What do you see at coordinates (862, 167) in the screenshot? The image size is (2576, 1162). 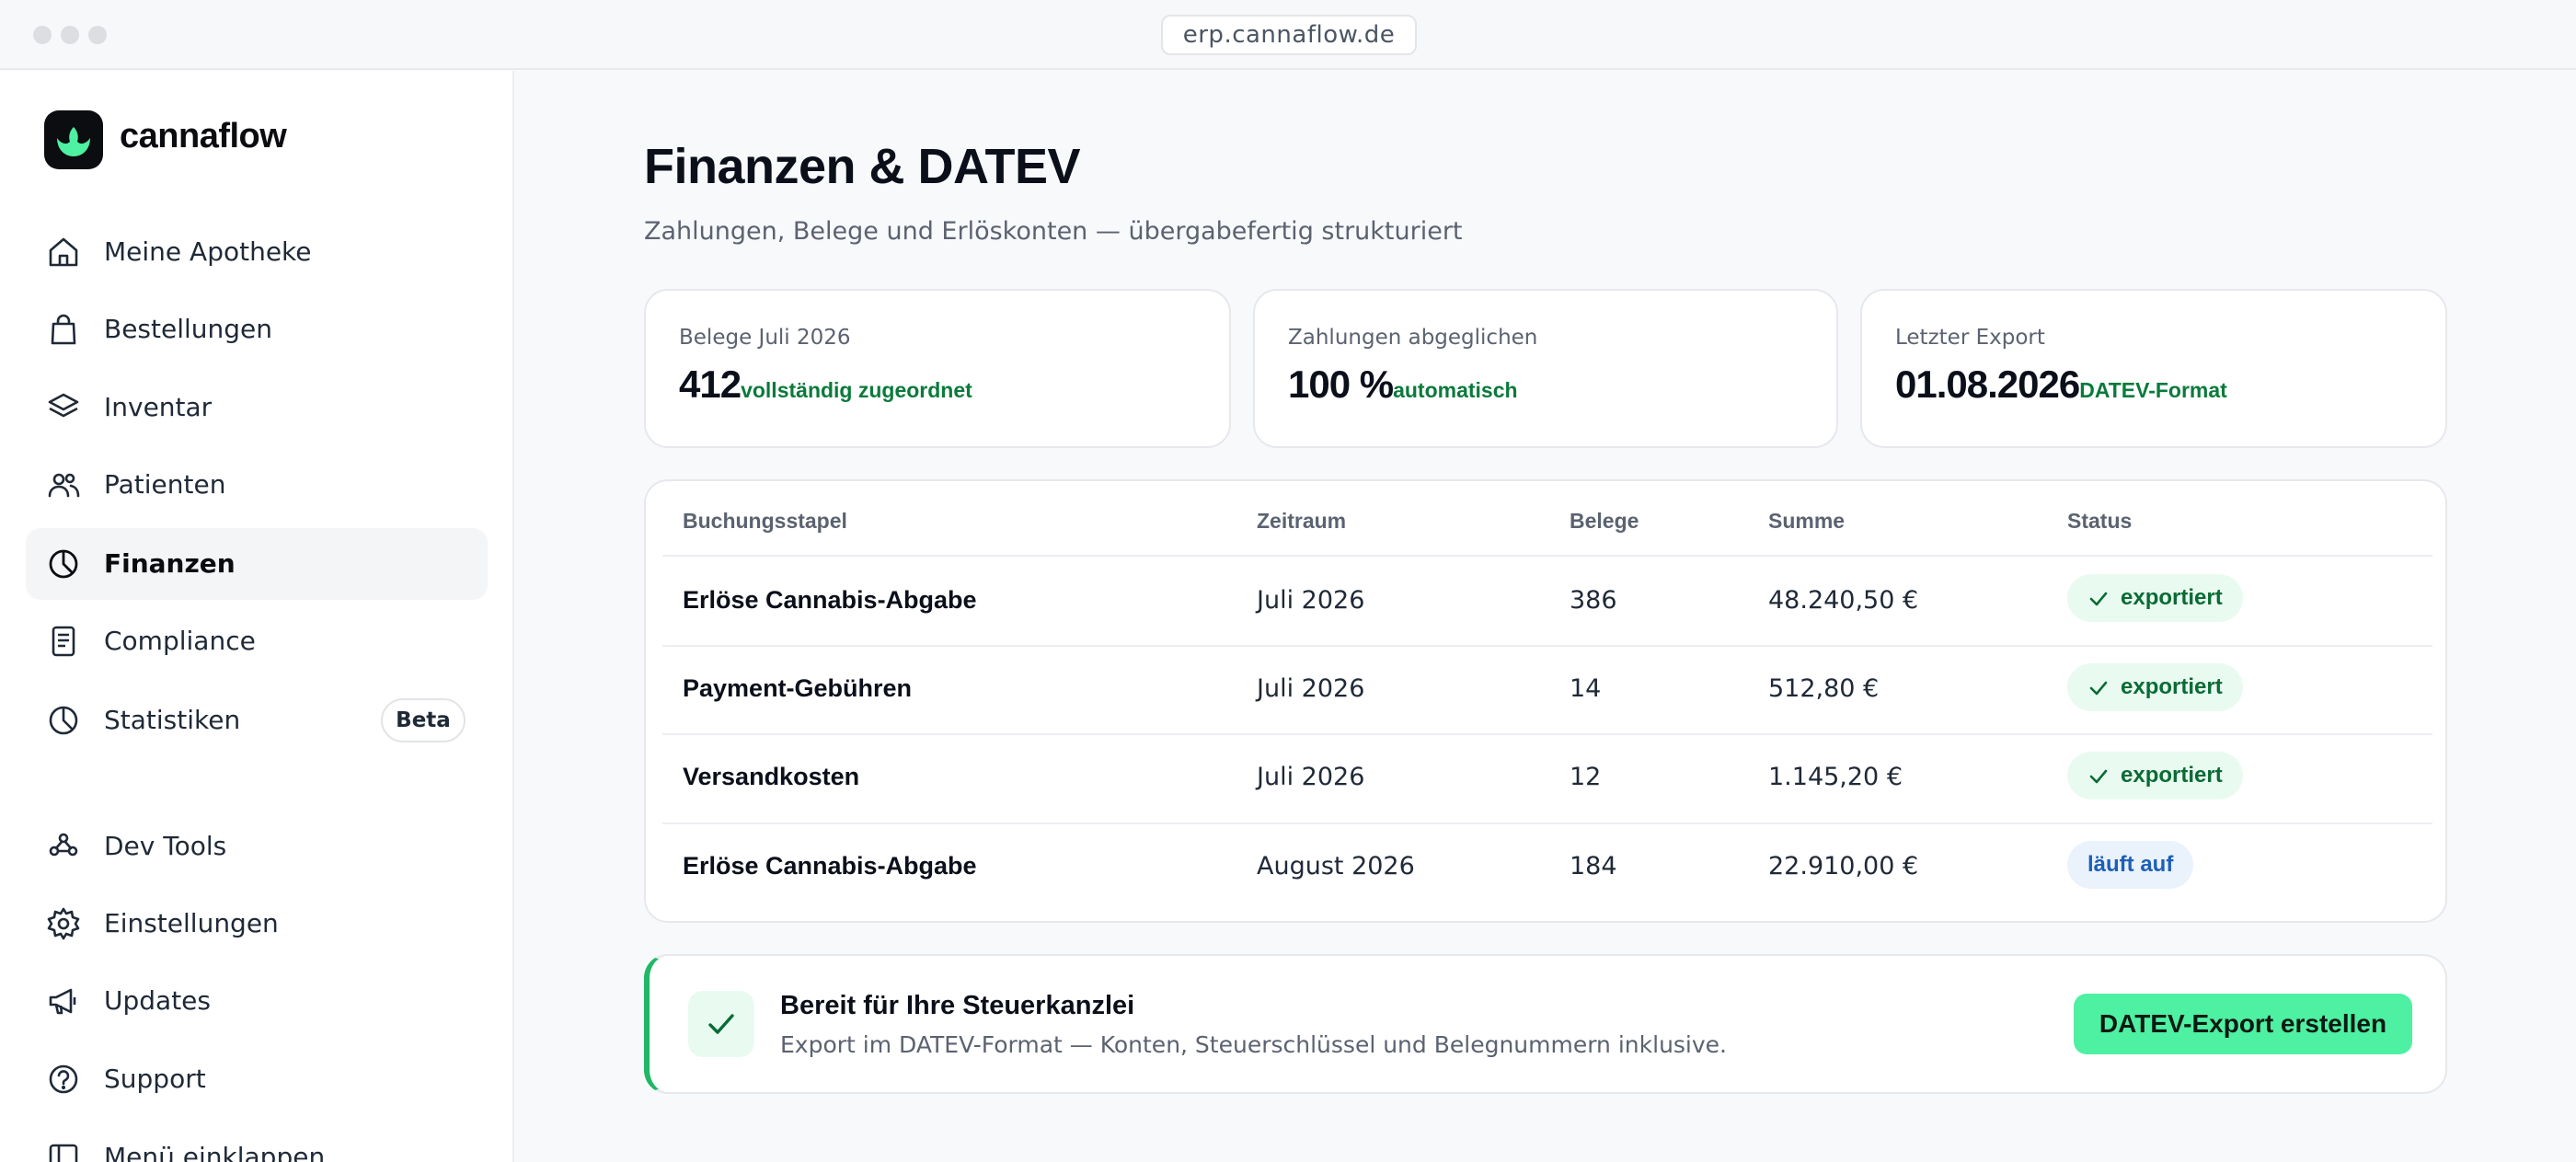 I see `page-title: Finanzen & DATEV` at bounding box center [862, 167].